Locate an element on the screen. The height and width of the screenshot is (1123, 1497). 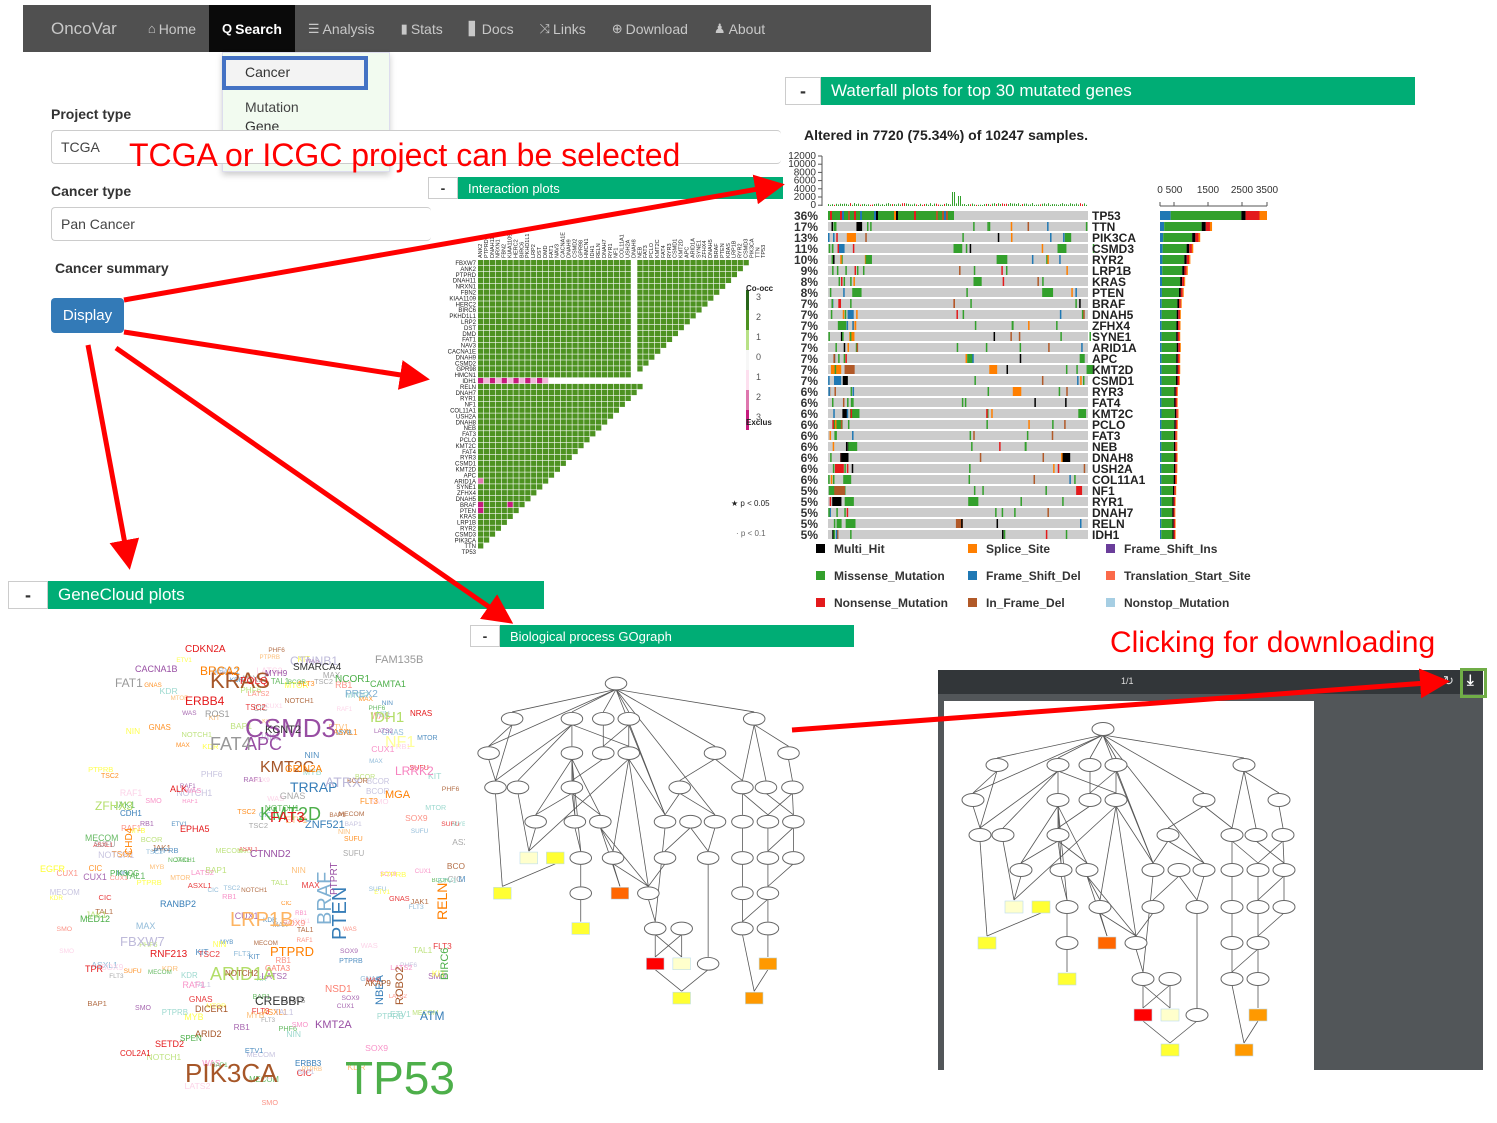
rotate-icon: ↻ is located at coordinates (1448, 681).